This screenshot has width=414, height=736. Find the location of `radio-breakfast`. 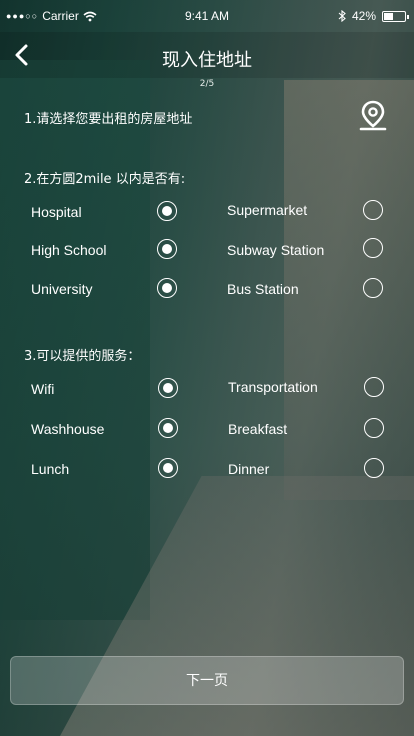

radio-breakfast is located at coordinates (374, 428).